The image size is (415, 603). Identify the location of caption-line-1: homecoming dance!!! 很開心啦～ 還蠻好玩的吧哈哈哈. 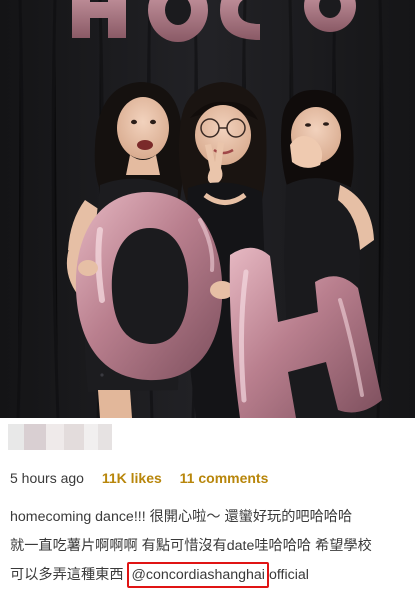
(181, 517).